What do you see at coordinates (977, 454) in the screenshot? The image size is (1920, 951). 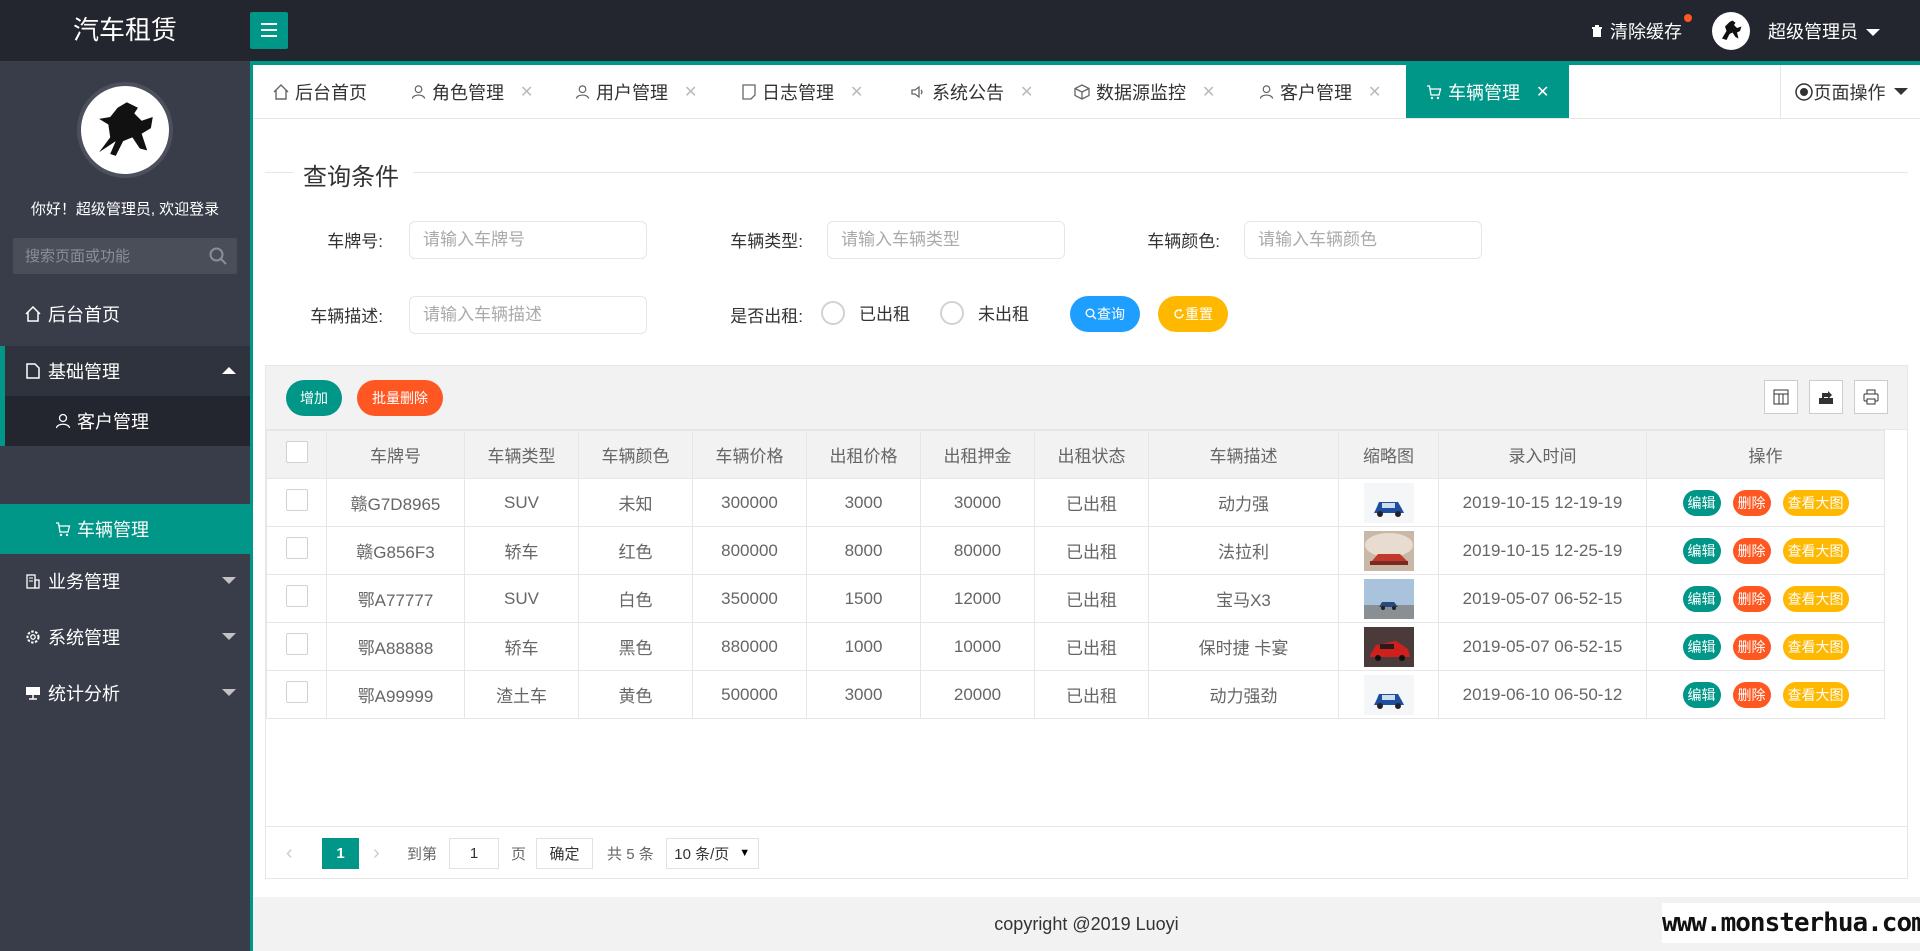 I see `column-header: 出租押金` at bounding box center [977, 454].